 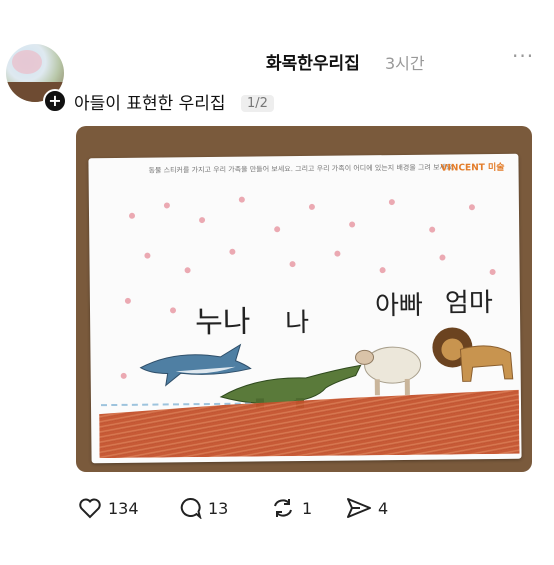 I want to click on repost-button: 1, so click(x=291, y=508).